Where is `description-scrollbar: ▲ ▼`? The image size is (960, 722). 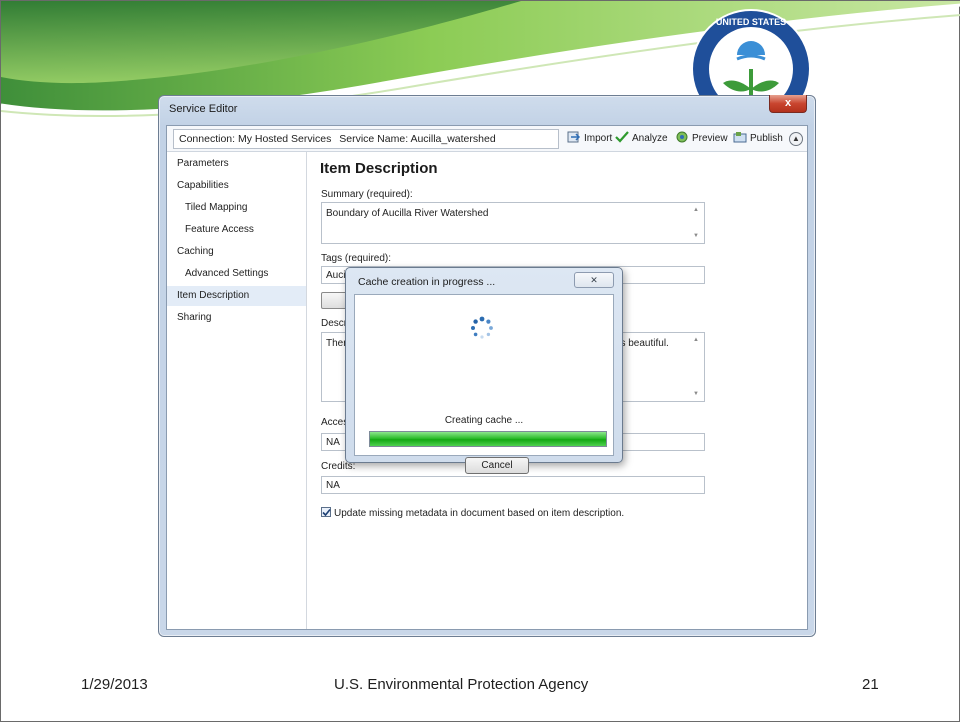 description-scrollbar: ▲ ▼ is located at coordinates (696, 367).